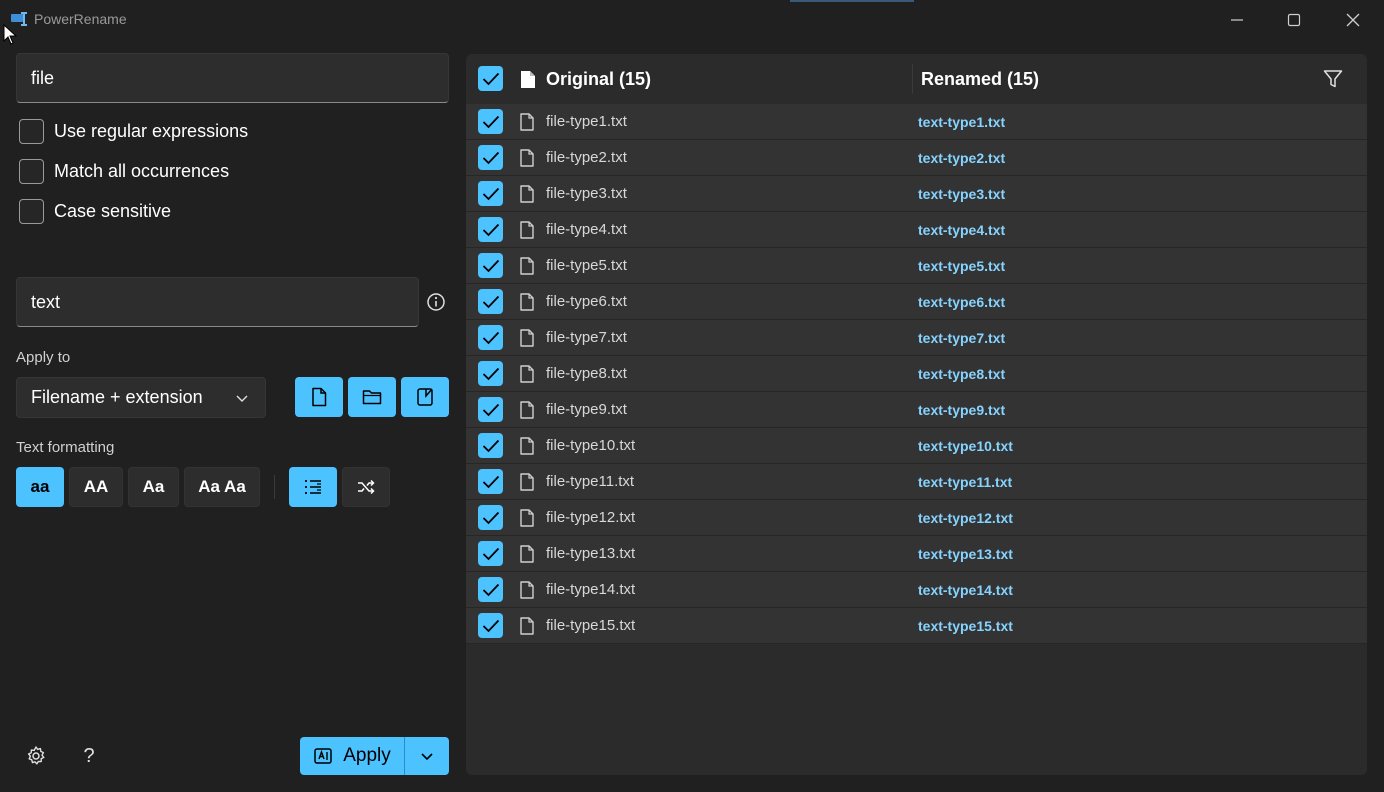 The image size is (1384, 792). What do you see at coordinates (141, 397) in the screenshot?
I see `apply-to-dropdown: Filename + extension` at bounding box center [141, 397].